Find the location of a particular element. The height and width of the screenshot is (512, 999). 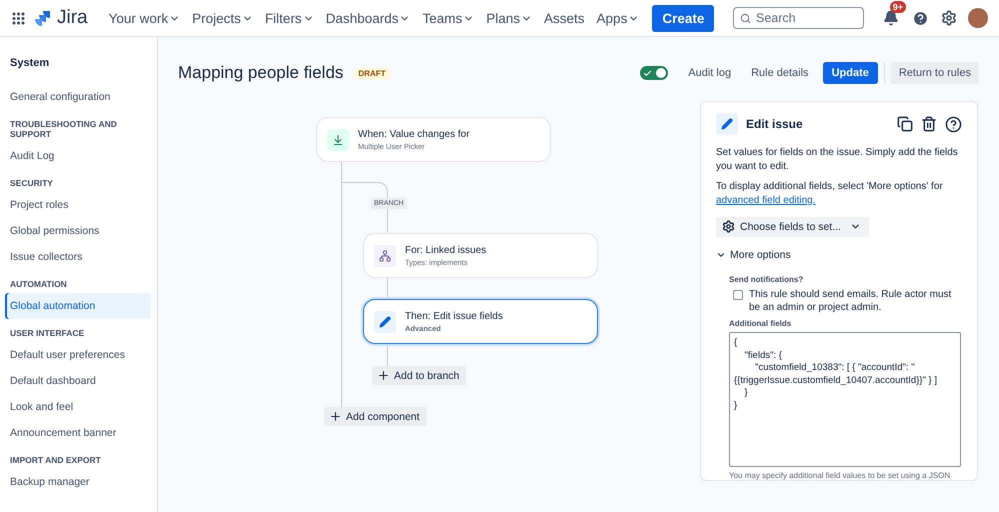

field-help-text: You may specify additional field values to be set using a JSON is located at coordinates (840, 475).